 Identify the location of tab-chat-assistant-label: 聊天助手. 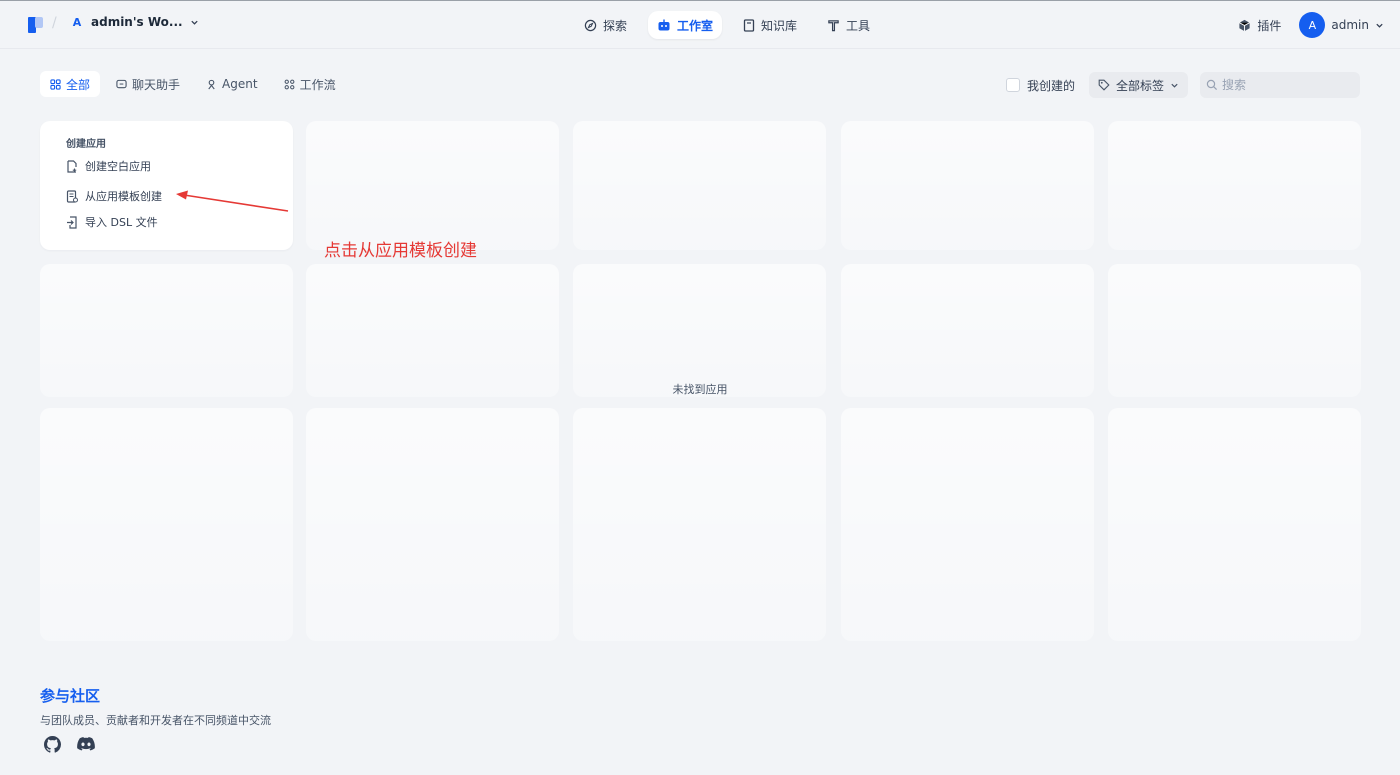
(156, 84).